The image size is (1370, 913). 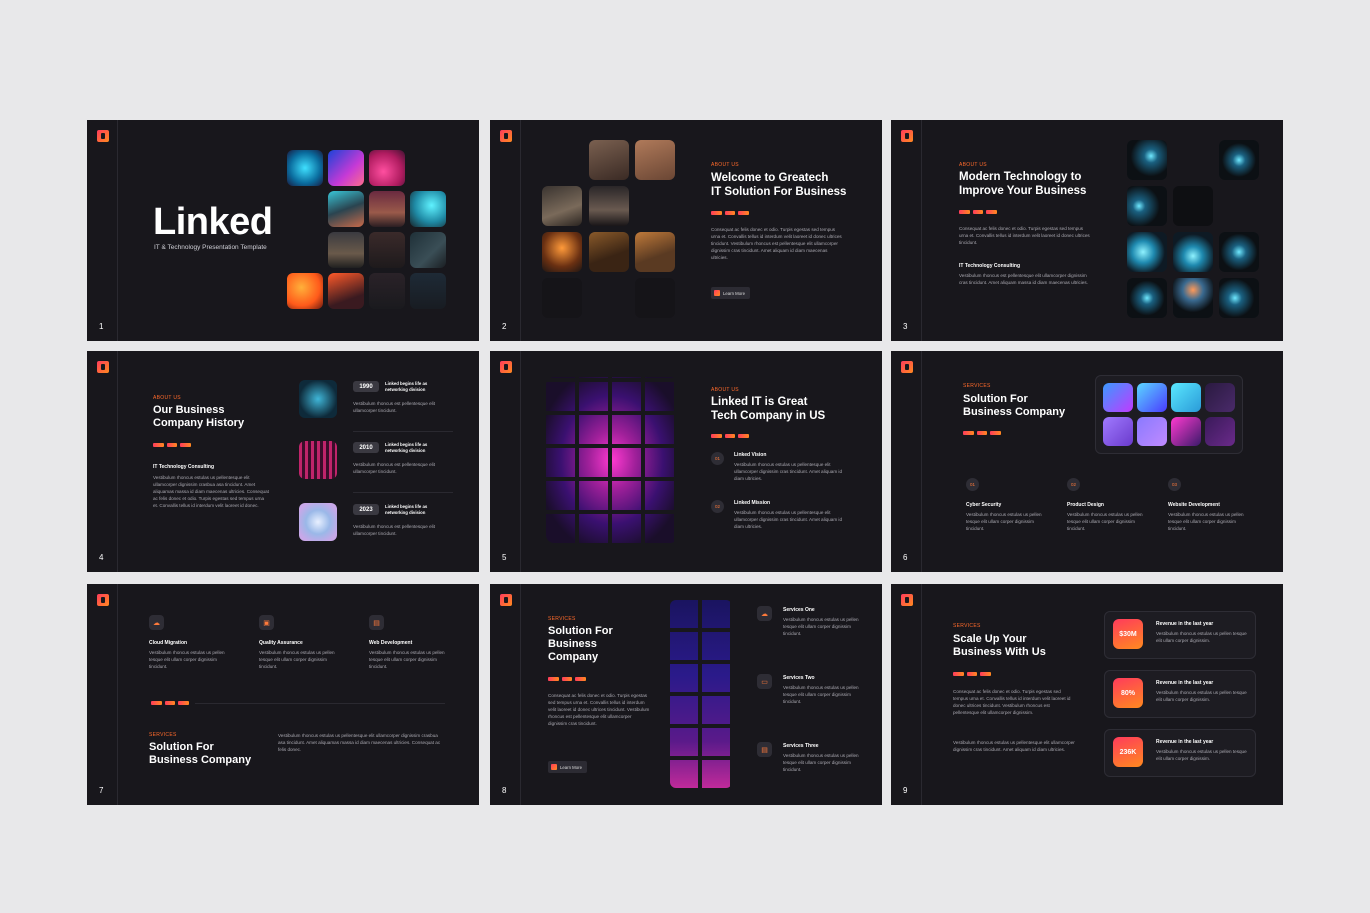 I want to click on title-line: Our Business, so click(x=189, y=410).